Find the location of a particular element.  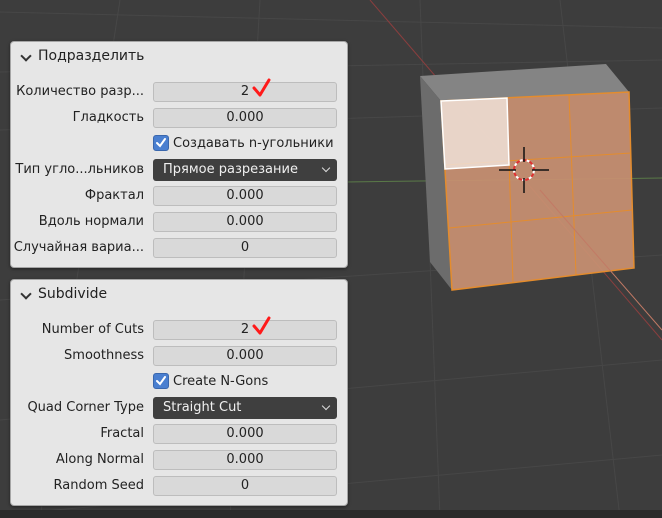

row-fractal: Fractal 0.000 is located at coordinates (179, 434).